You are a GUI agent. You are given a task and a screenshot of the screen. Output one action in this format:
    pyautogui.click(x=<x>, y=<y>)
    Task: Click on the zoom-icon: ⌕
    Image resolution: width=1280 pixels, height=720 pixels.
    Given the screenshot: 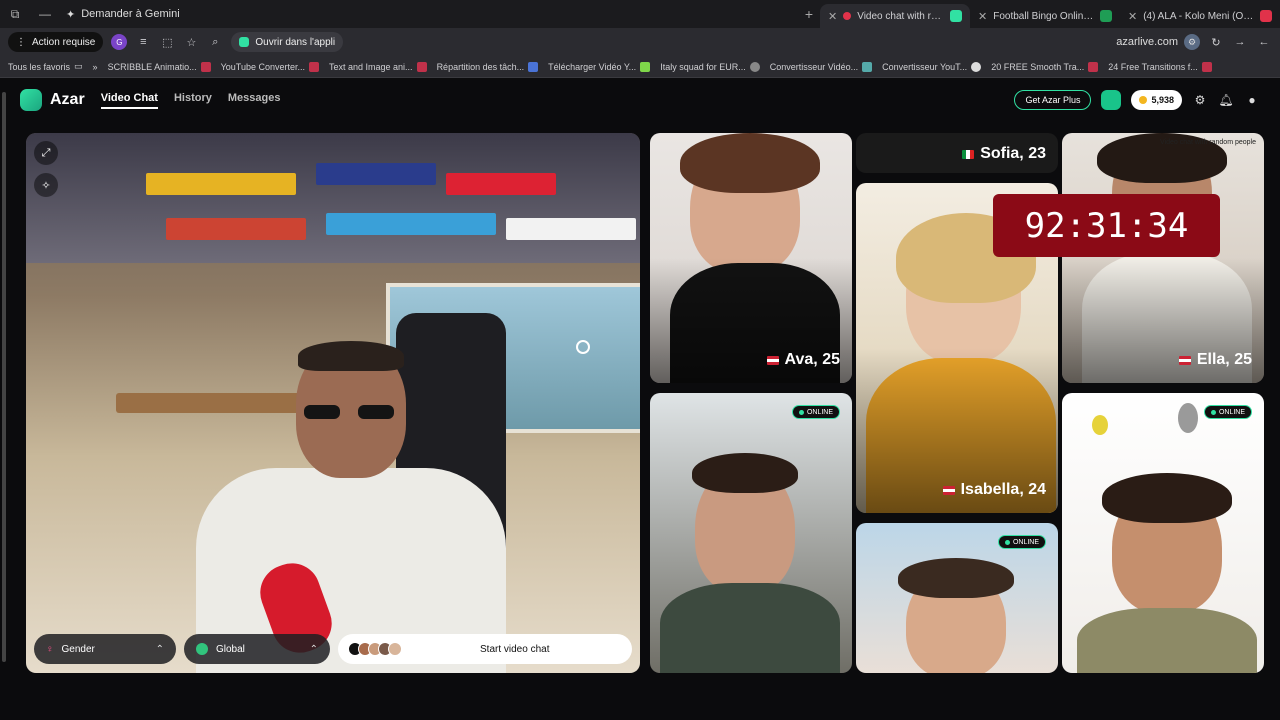 What is the action you would take?
    pyautogui.click(x=215, y=42)
    